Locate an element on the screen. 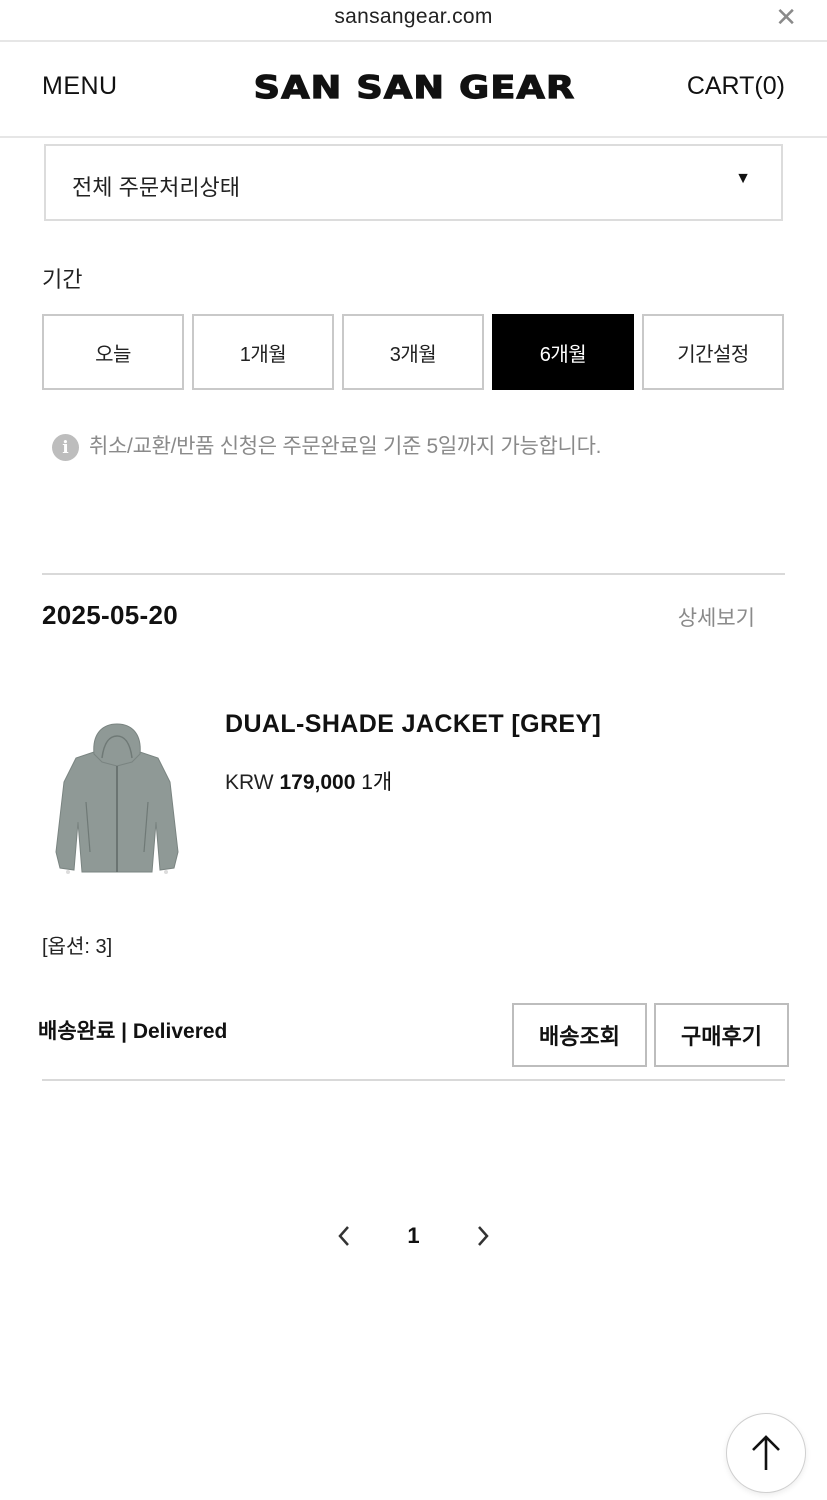 The image size is (827, 1500). close-icon: ✕ is located at coordinates (786, 18).